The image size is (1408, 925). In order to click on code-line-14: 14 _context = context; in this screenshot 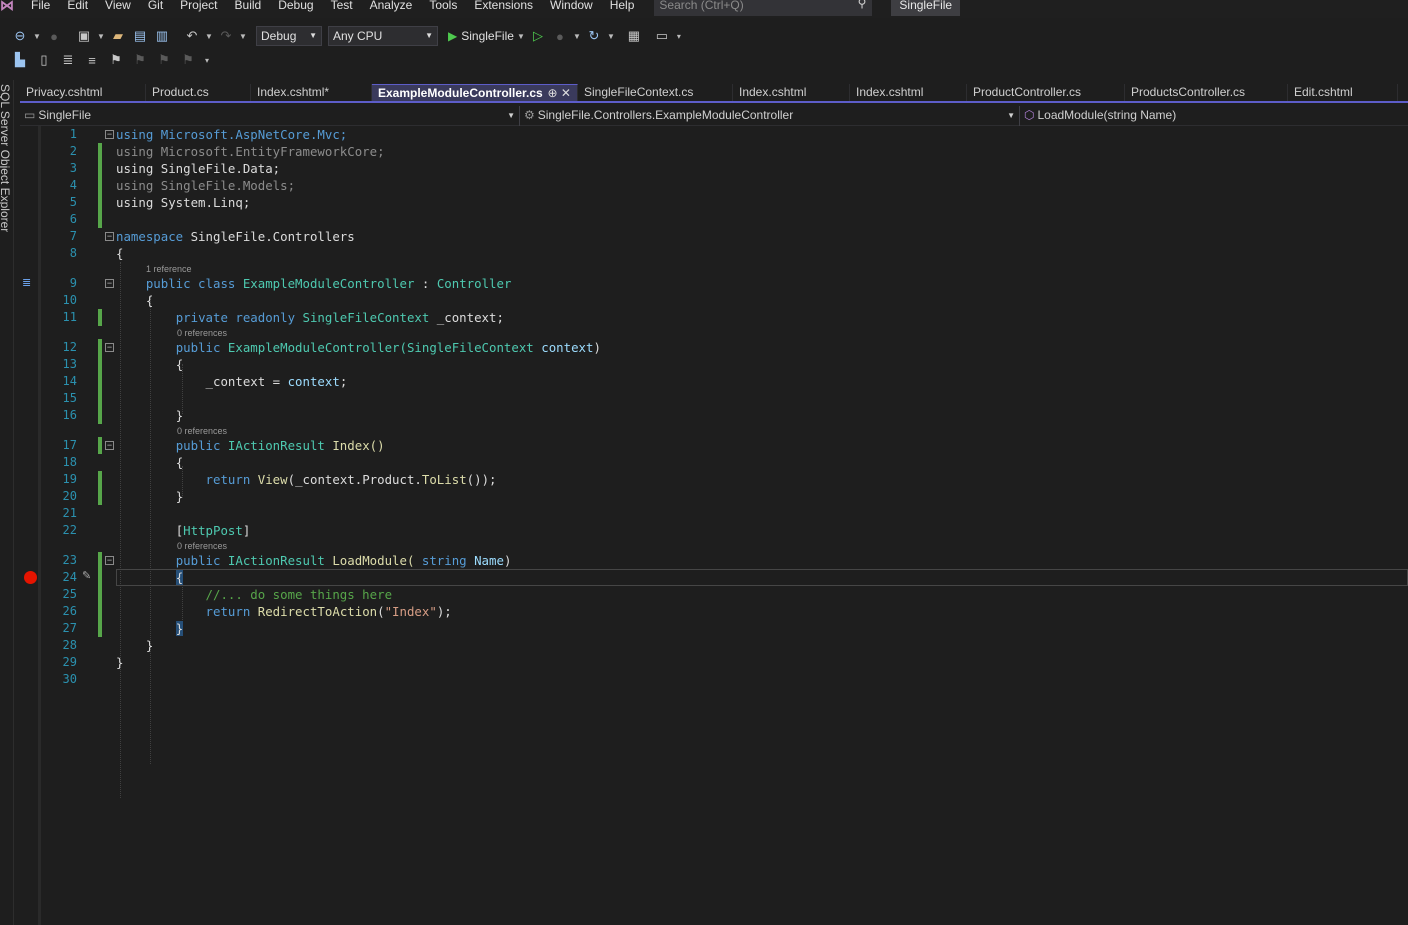, I will do `click(714, 381)`.